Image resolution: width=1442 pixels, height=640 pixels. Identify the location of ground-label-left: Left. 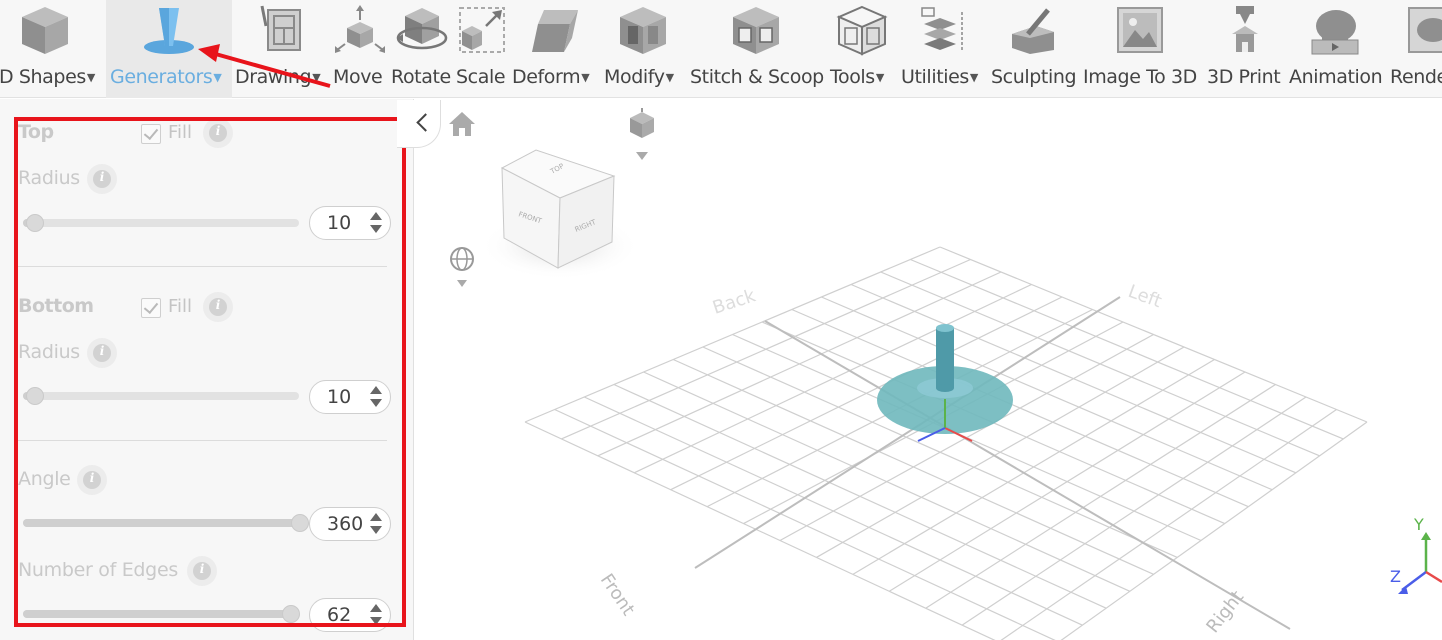
(1144, 296).